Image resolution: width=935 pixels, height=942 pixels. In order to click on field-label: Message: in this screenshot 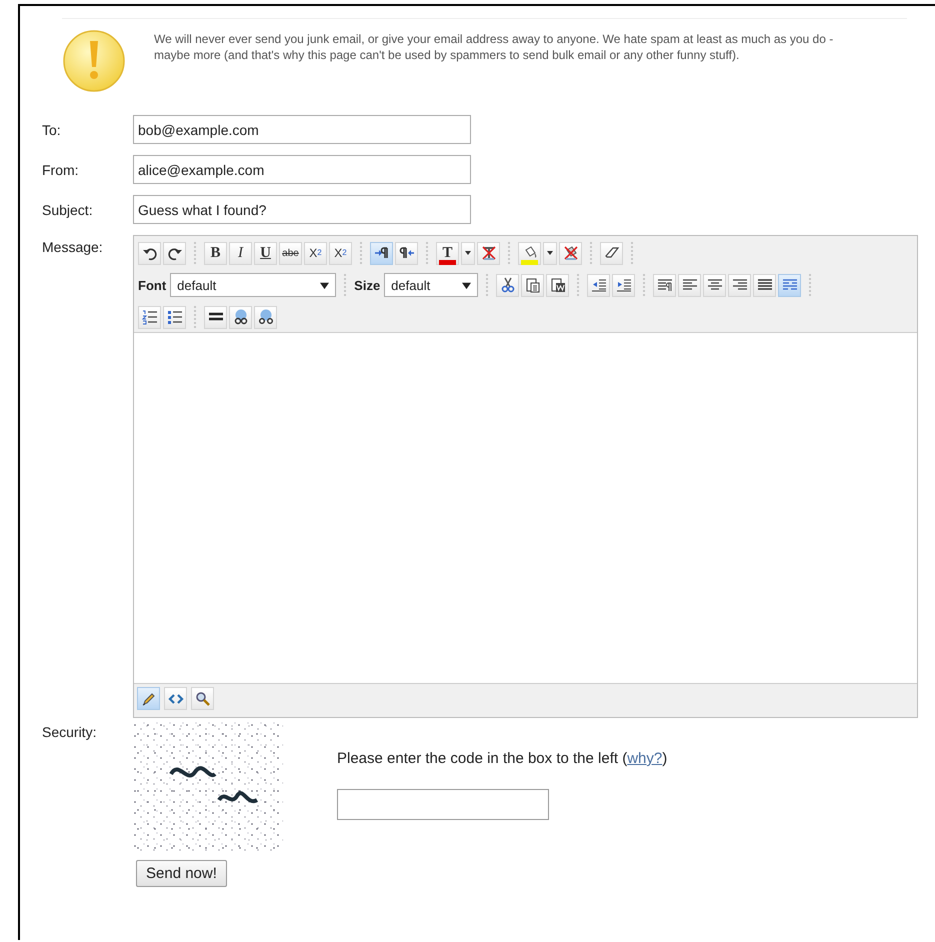, I will do `click(73, 247)`.